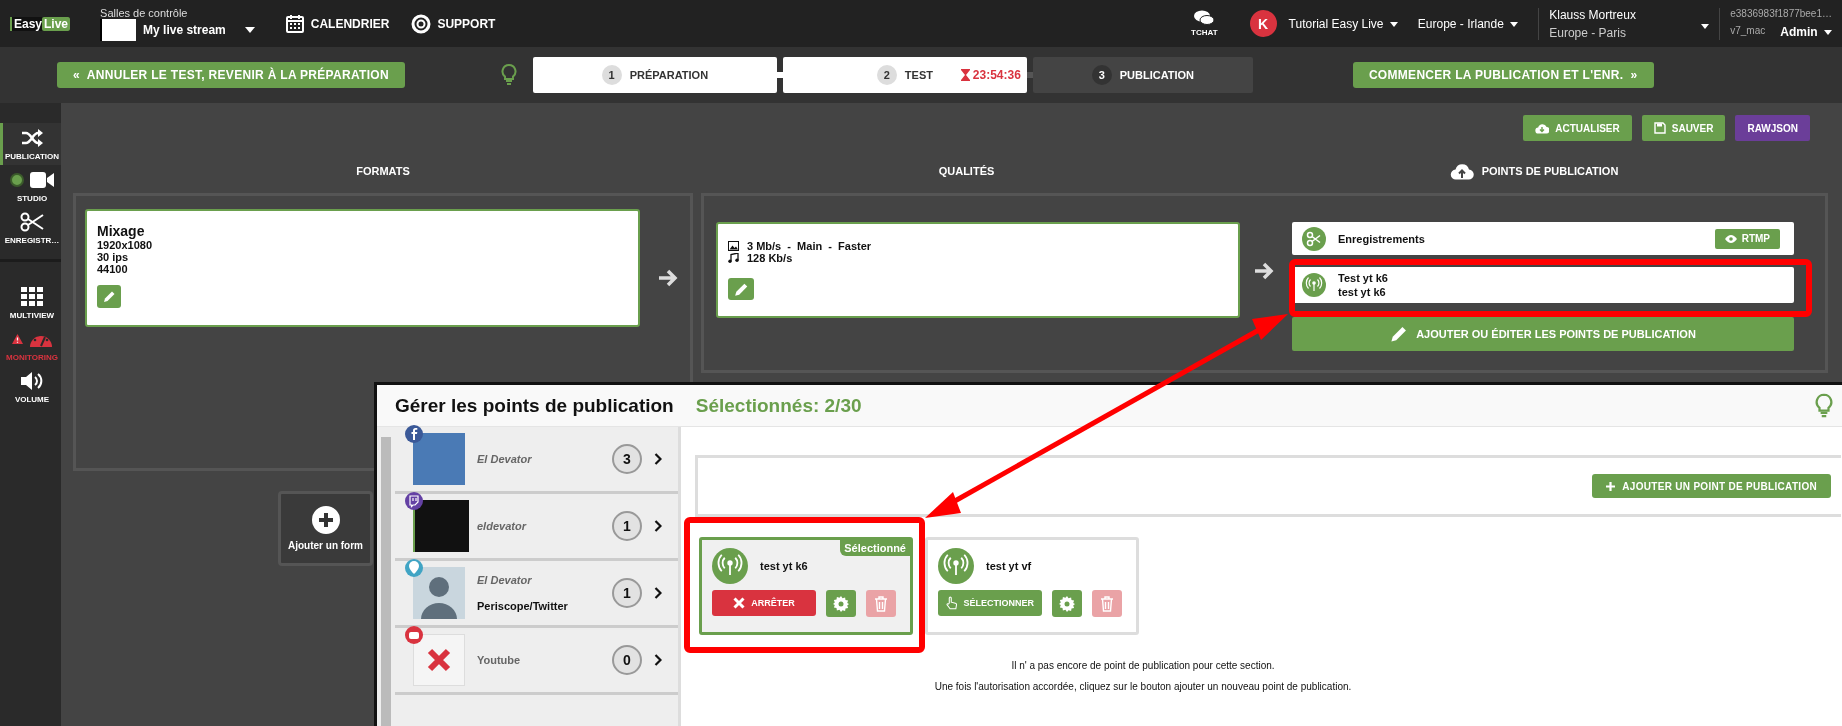 This screenshot has height=726, width=1842. What do you see at coordinates (611, 75) in the screenshot?
I see `step-number: 1` at bounding box center [611, 75].